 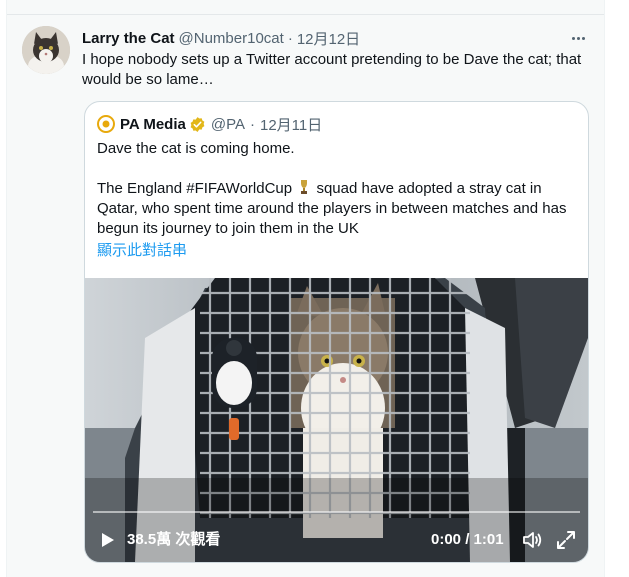 I want to click on pa-media-logo-icon, so click(x=106, y=124).